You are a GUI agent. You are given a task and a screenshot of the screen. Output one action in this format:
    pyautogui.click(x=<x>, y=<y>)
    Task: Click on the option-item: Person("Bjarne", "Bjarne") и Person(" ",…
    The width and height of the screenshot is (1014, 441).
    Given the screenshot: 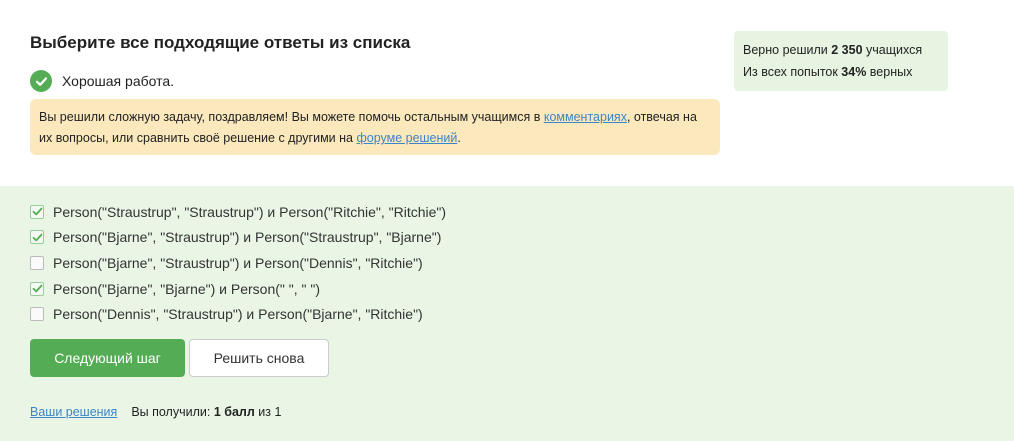 What is the action you would take?
    pyautogui.click(x=238, y=289)
    